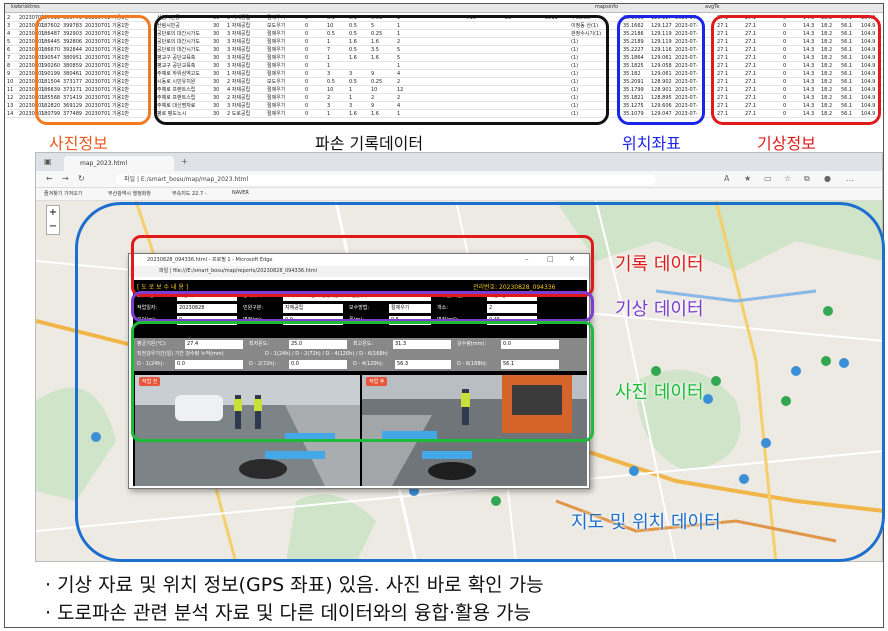  What do you see at coordinates (514, 287) in the screenshot?
I see `management-number: 관리번호: 20230828_094336` at bounding box center [514, 287].